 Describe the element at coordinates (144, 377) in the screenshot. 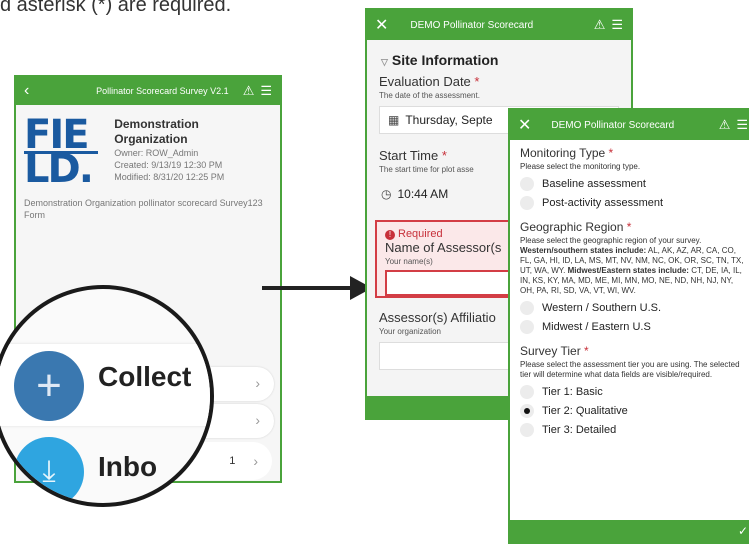

I see `collect-label: Collect` at that location.